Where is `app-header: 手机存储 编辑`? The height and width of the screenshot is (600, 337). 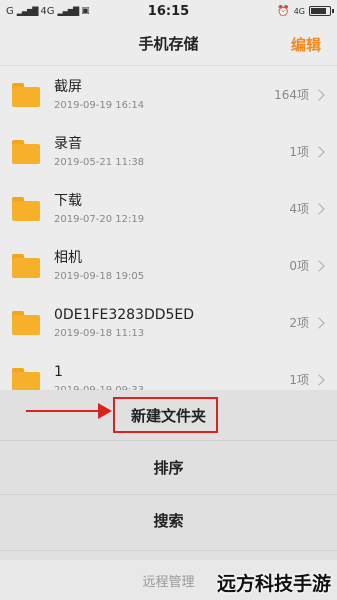
app-header: 手机存储 编辑 is located at coordinates (168, 44).